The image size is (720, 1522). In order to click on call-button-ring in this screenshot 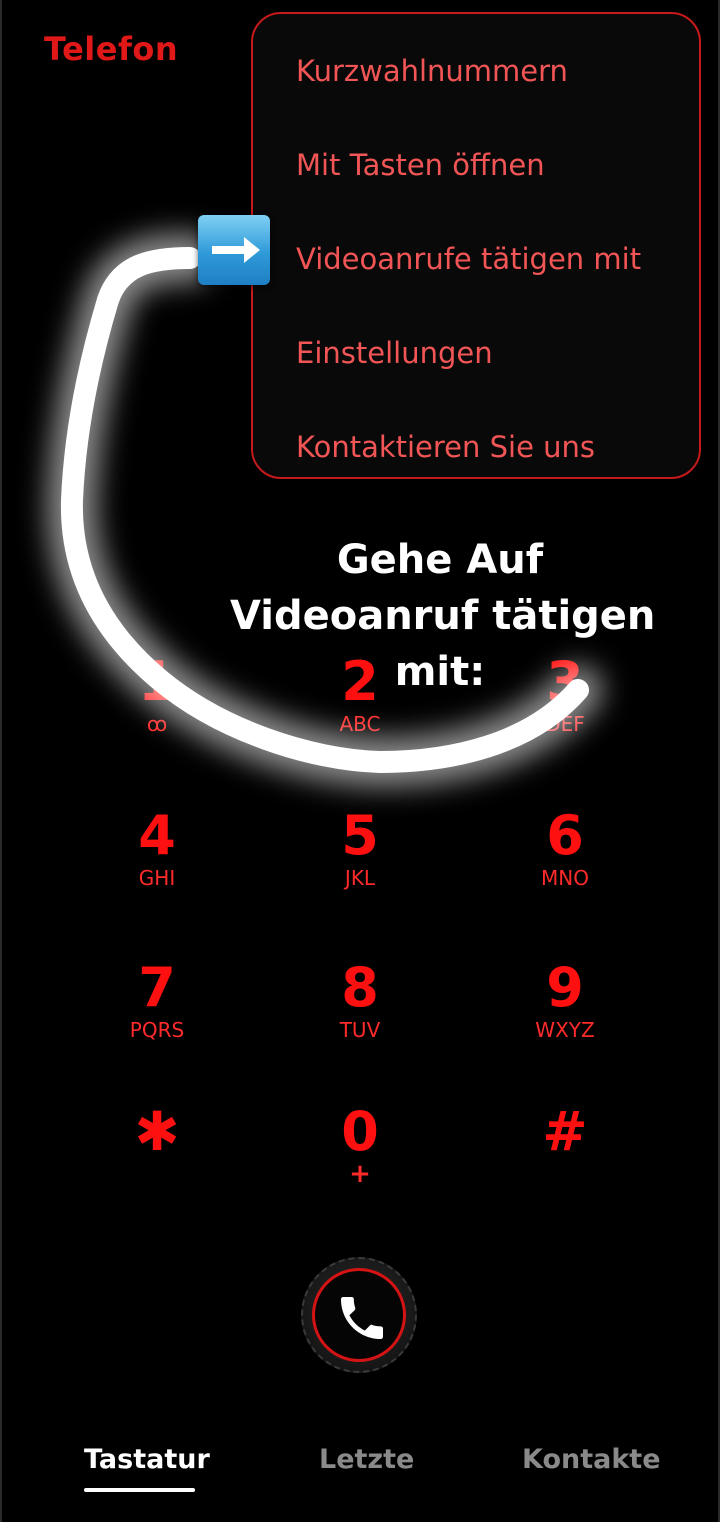, I will do `click(359, 1315)`.